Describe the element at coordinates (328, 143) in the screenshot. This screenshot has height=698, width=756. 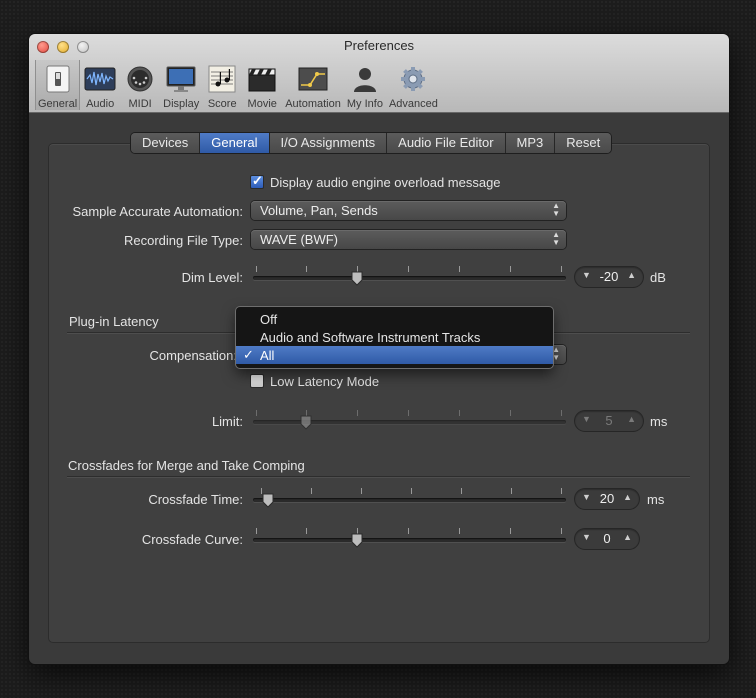
I see `tab-io-assignments: I/O Assignments` at that location.